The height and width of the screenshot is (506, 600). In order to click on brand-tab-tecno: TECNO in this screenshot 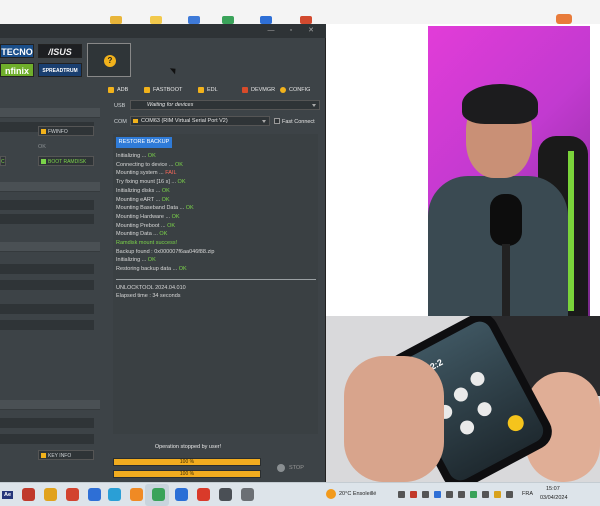, I will do `click(17, 51)`.